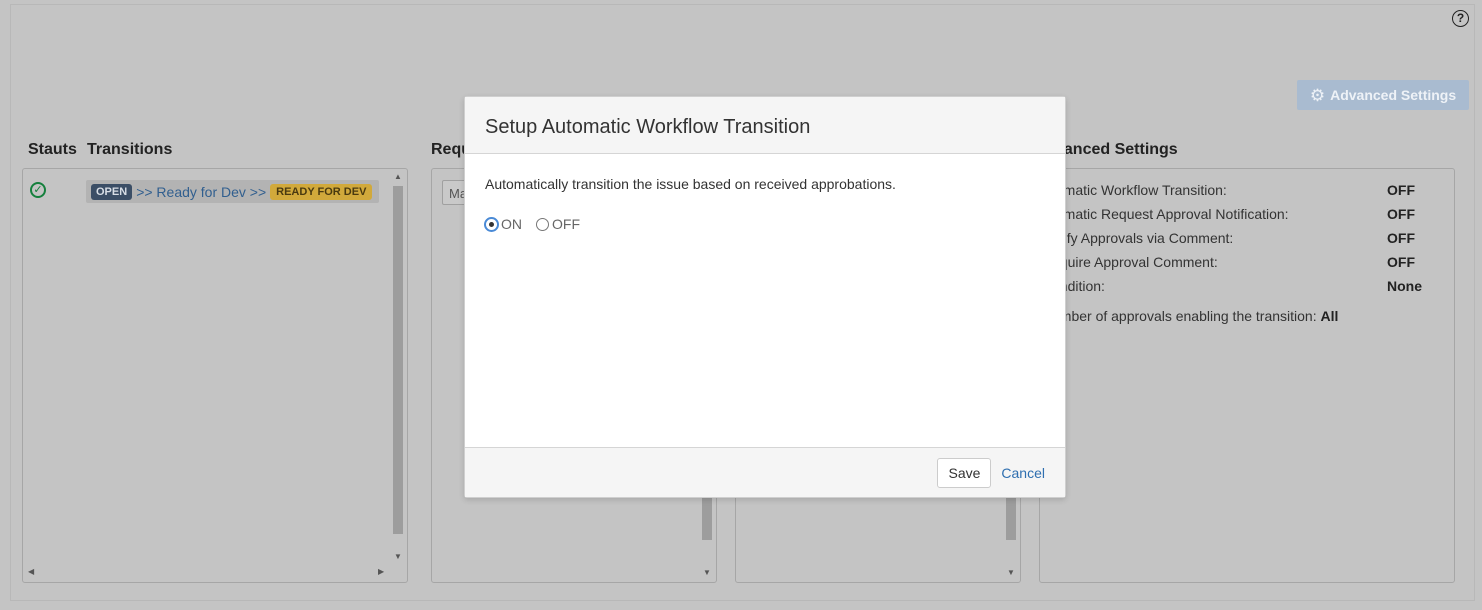  I want to click on advanced-settings-label: Advanced Settings, so click(1393, 95).